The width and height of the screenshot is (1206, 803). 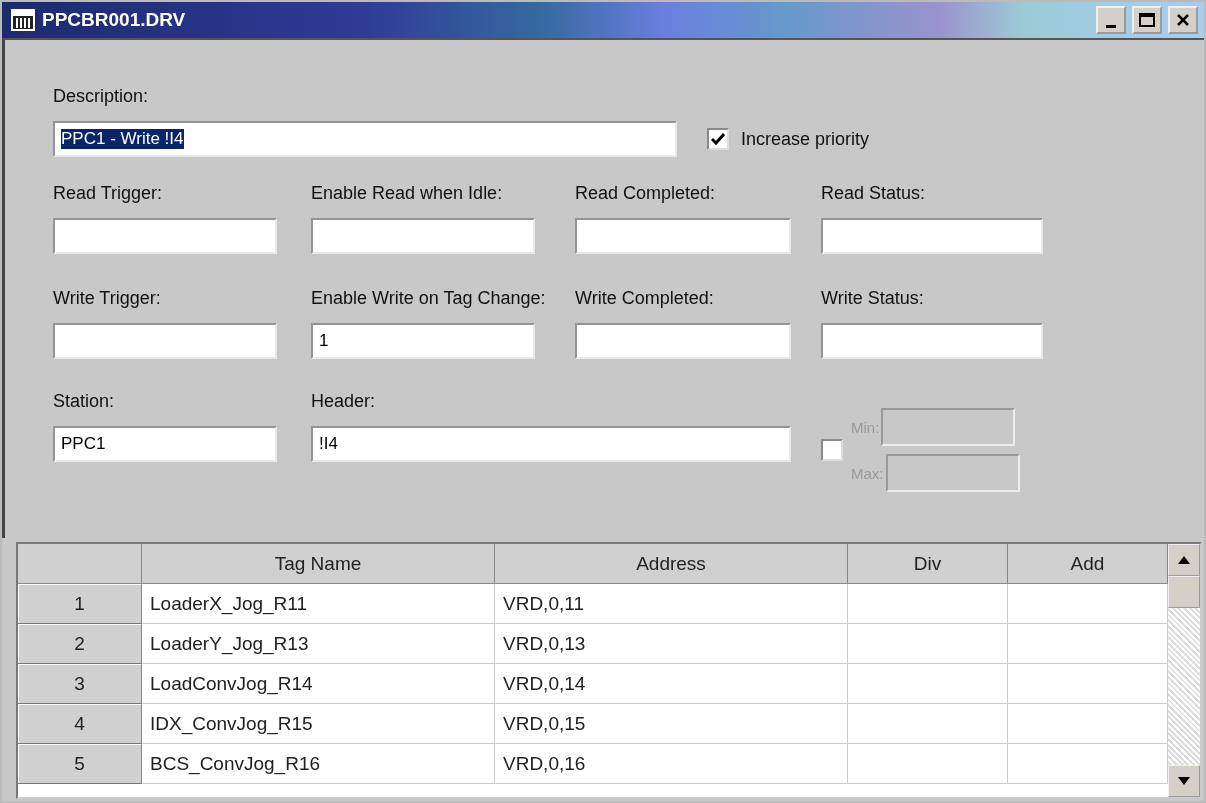 What do you see at coordinates (671, 564) in the screenshot?
I see `column-header: Address` at bounding box center [671, 564].